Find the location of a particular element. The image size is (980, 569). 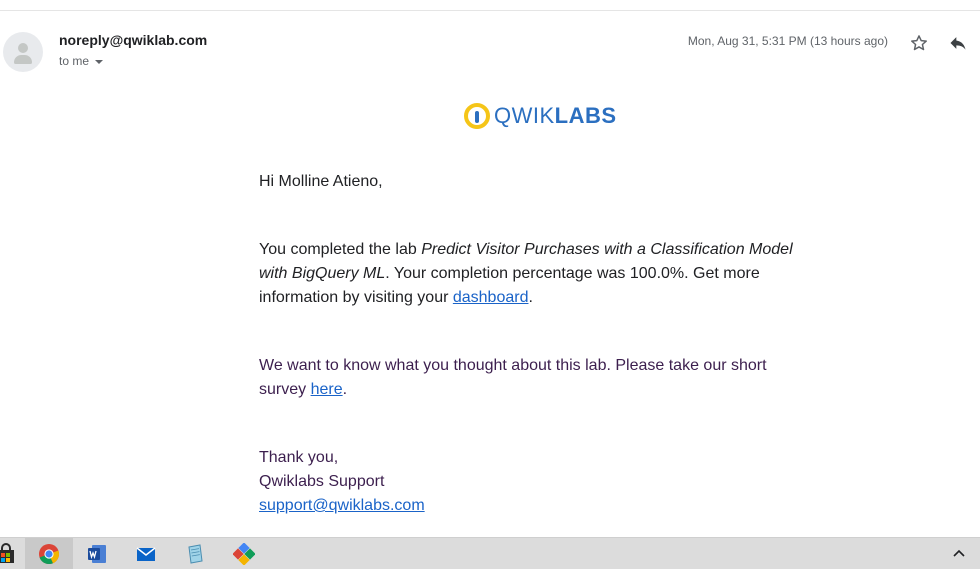

recipient-details-toggle: to me is located at coordinates (81, 61).